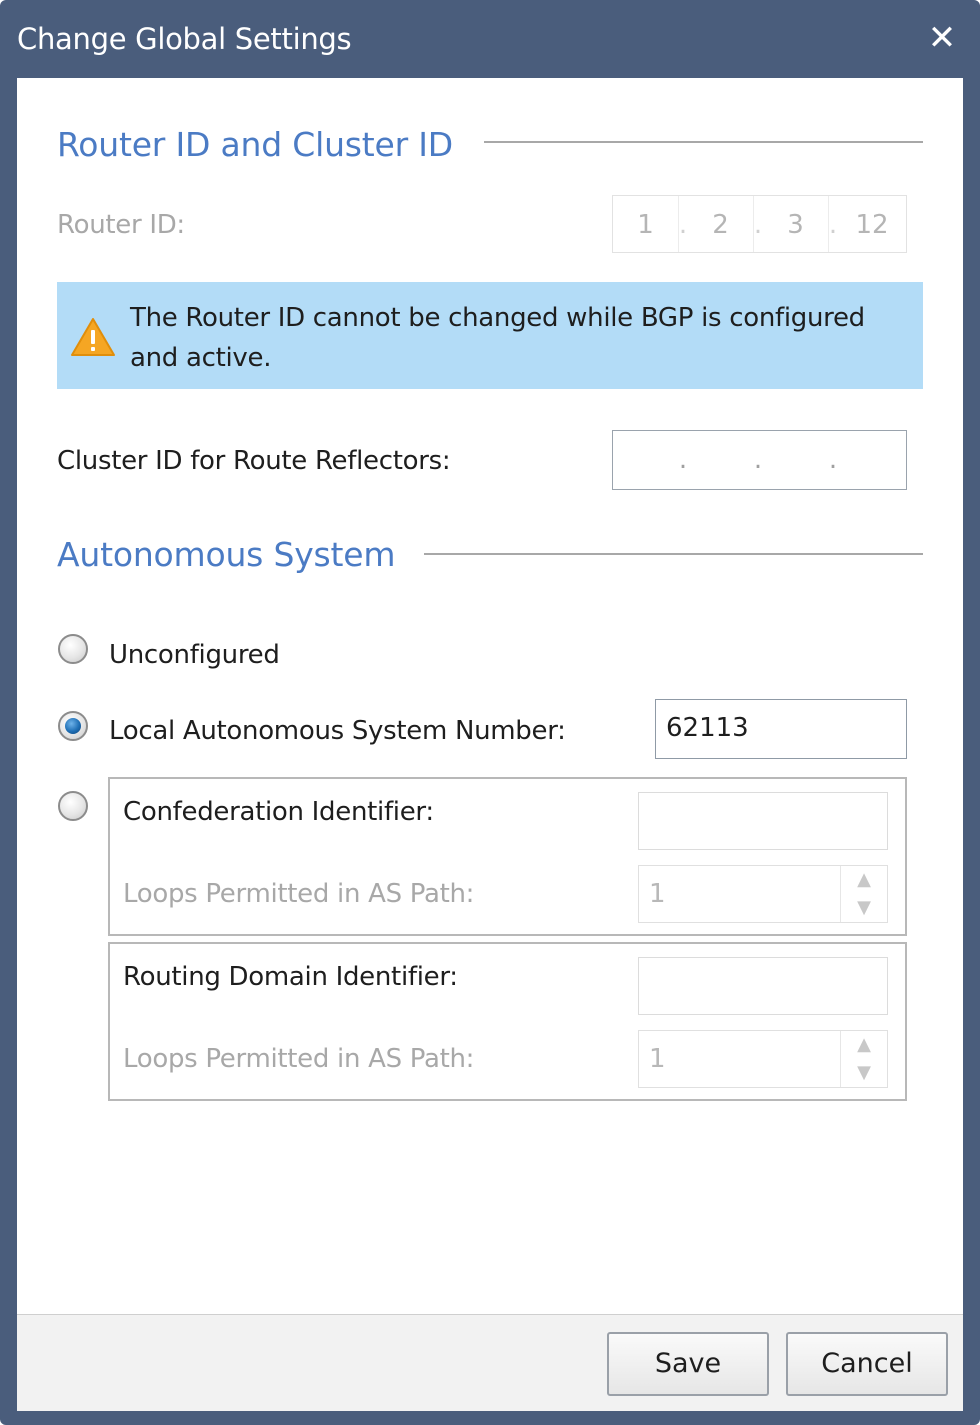 The height and width of the screenshot is (1425, 980). I want to click on router-id-octet-1: 1, so click(646, 224).